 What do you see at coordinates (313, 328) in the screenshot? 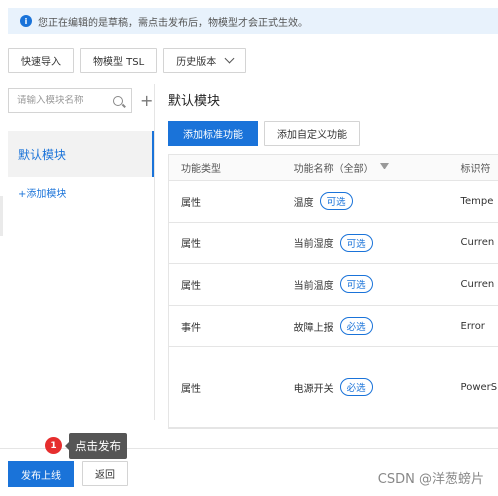
I see `cell-name: 故障上报` at bounding box center [313, 328].